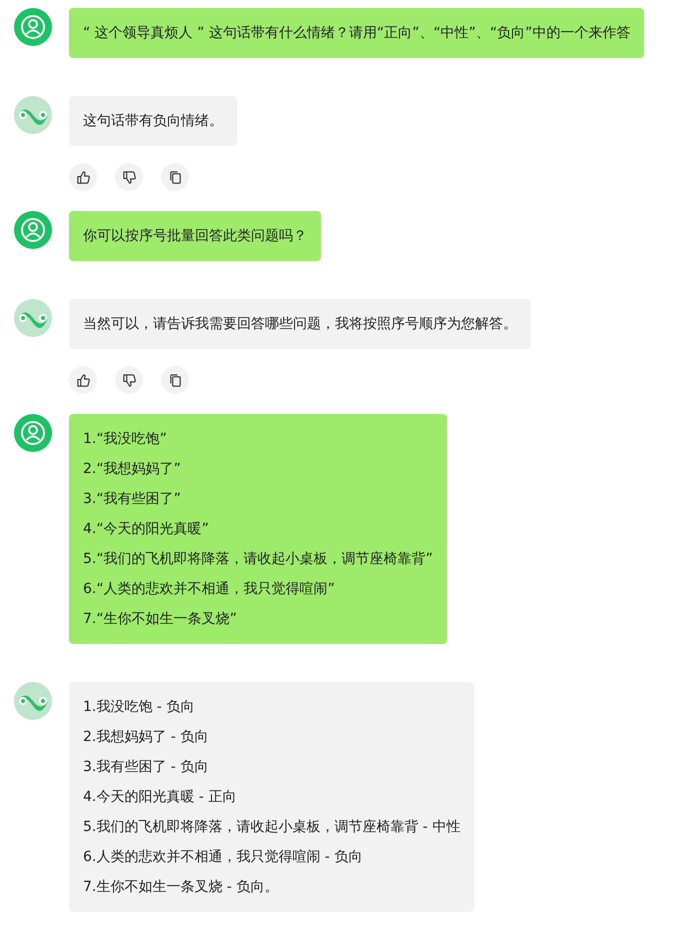  I want to click on message-text: 4.“今天的阳光真暖”, so click(146, 529).